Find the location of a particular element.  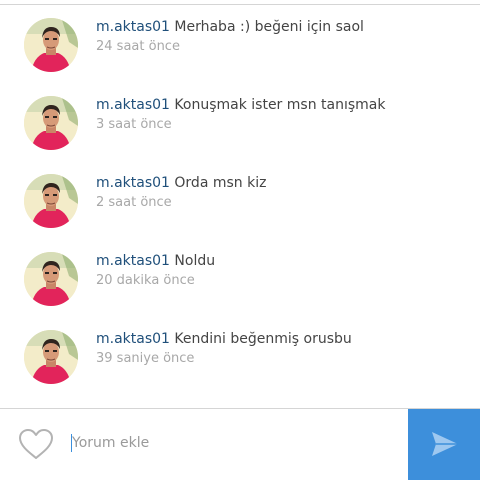

comment-time: 24 saat önce is located at coordinates (138, 46).